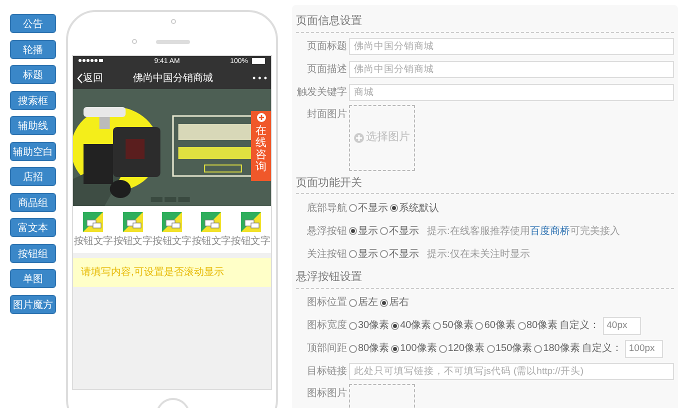  Describe the element at coordinates (414, 208) in the screenshot. I see `radio-option: 系统默认` at that location.